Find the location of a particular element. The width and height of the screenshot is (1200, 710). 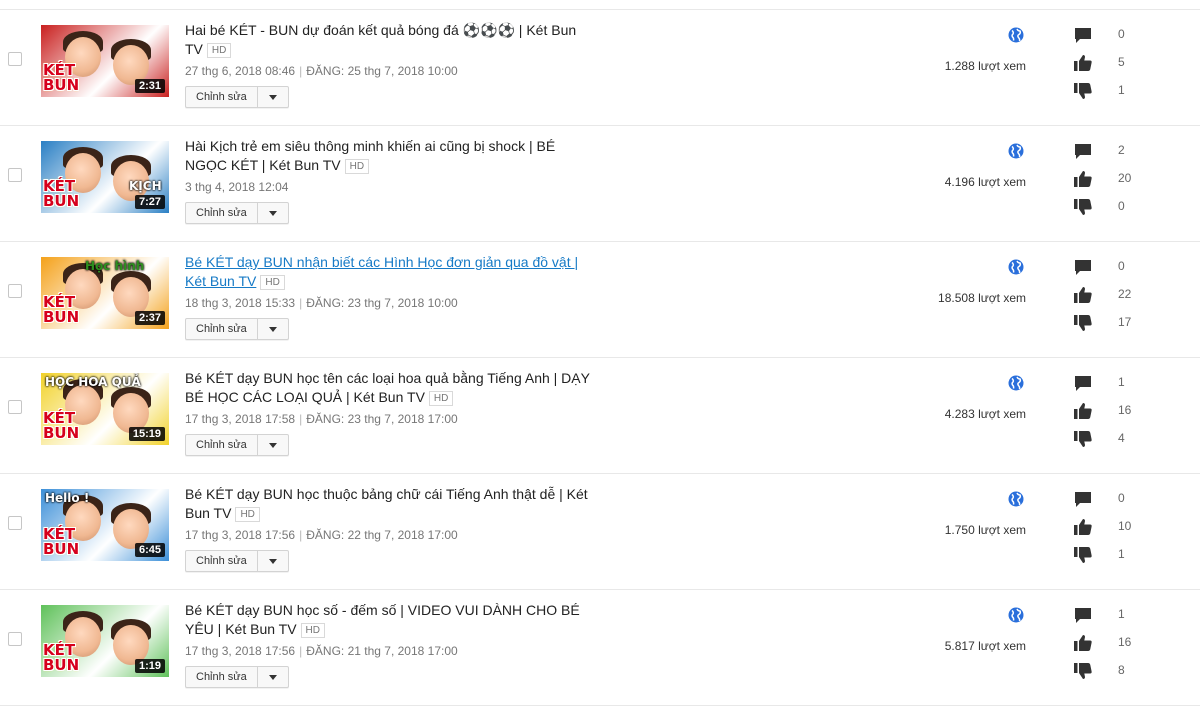

video-thumbnail: KỊCH KÉT BUN 7:27 is located at coordinates (105, 177).